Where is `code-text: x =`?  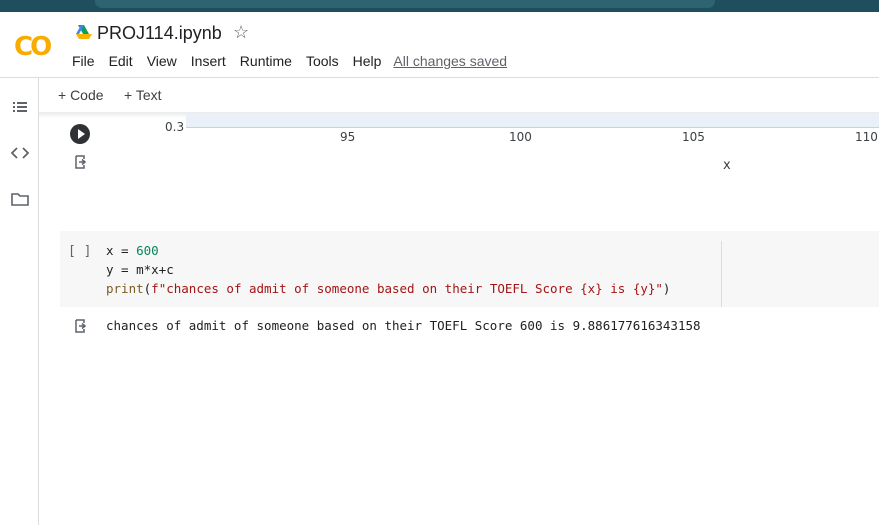
code-text: x = is located at coordinates (121, 250).